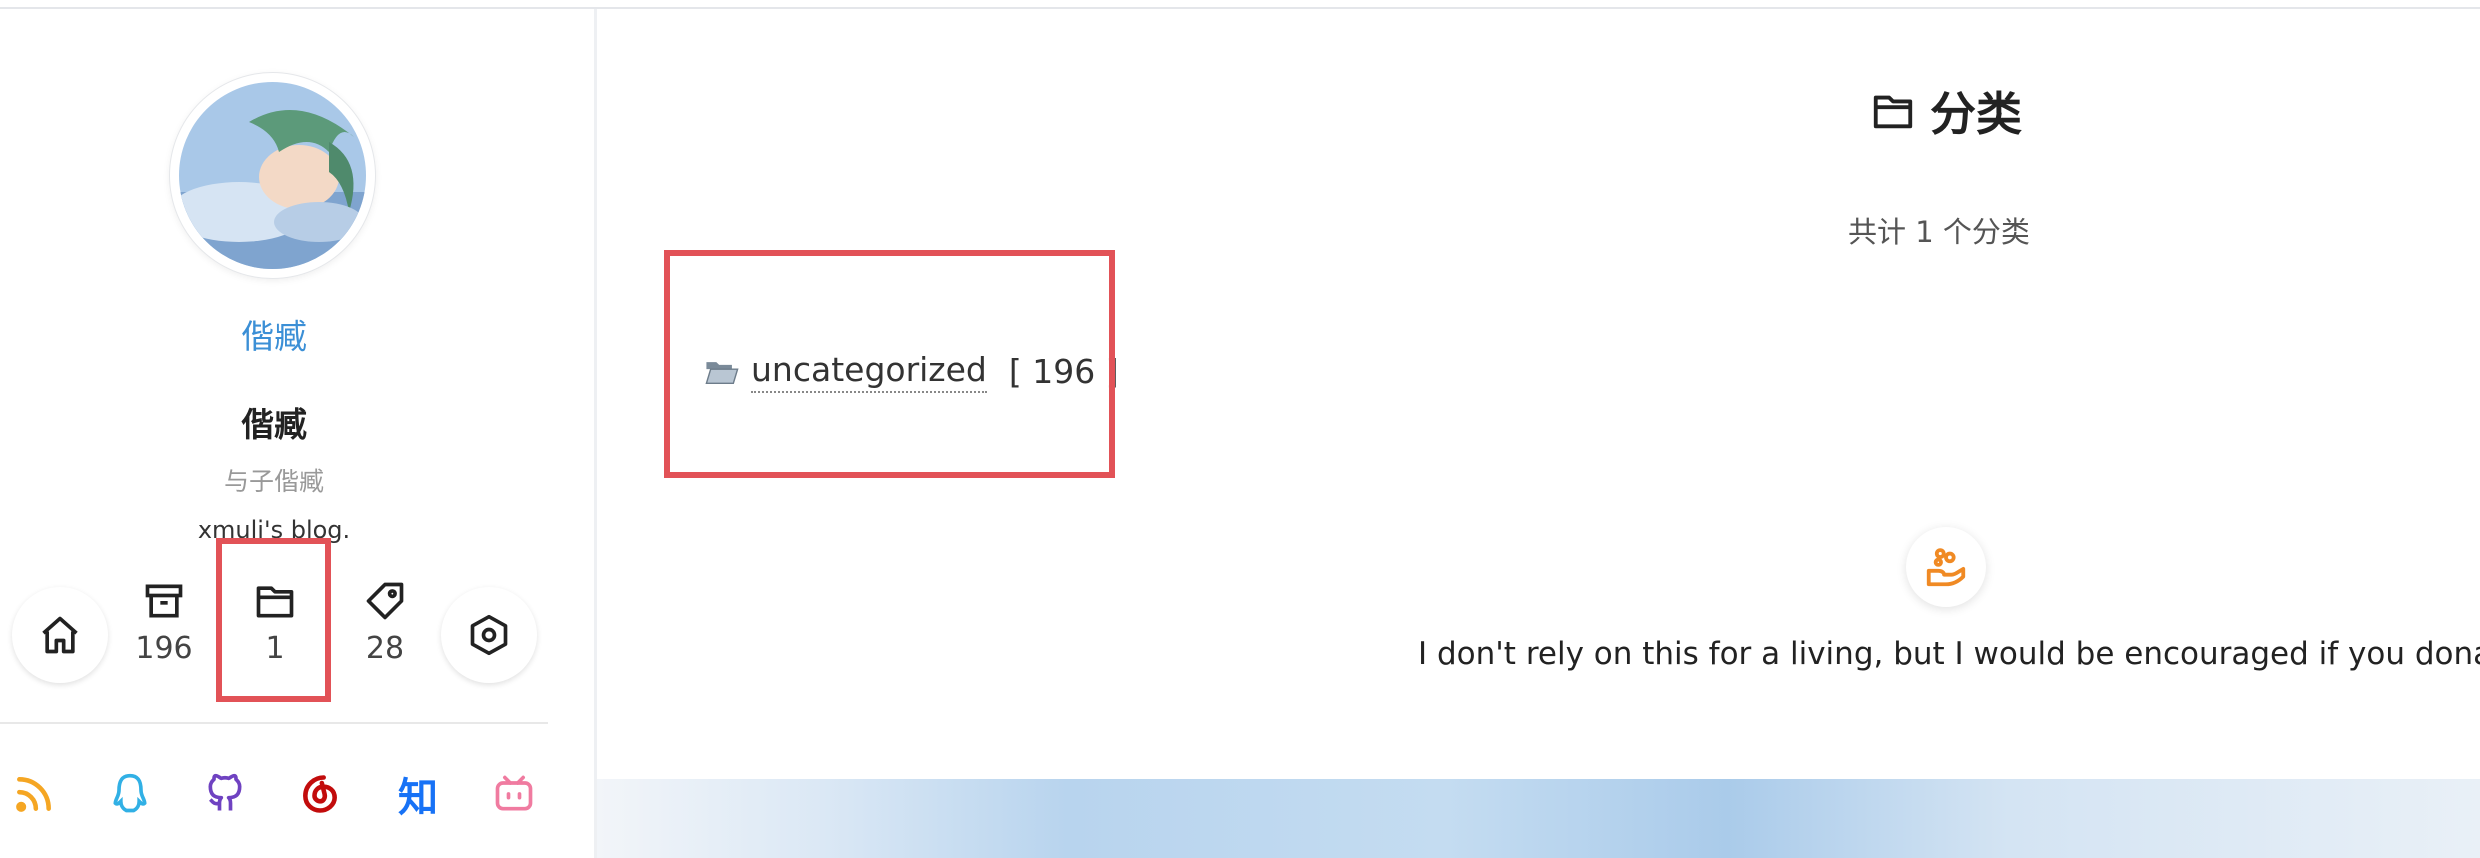 Image resolution: width=2480 pixels, height=858 pixels. What do you see at coordinates (164, 648) in the screenshot?
I see `archives-count: 196` at bounding box center [164, 648].